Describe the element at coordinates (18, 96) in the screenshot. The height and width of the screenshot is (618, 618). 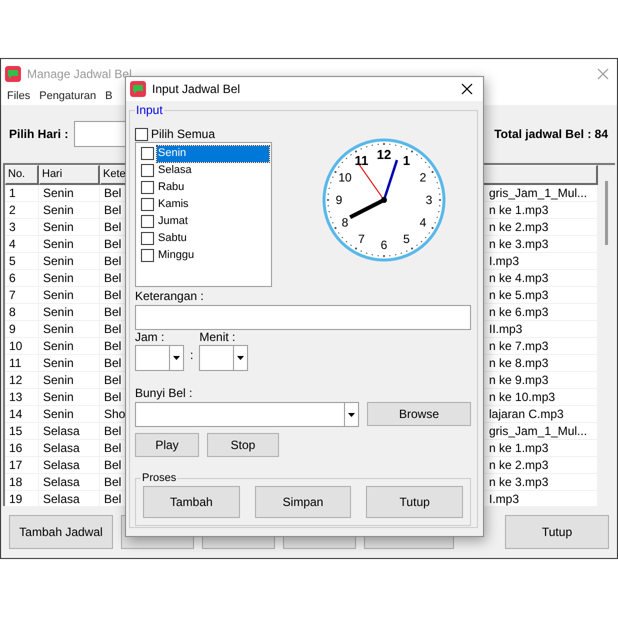
I see `menu-item: Files` at that location.